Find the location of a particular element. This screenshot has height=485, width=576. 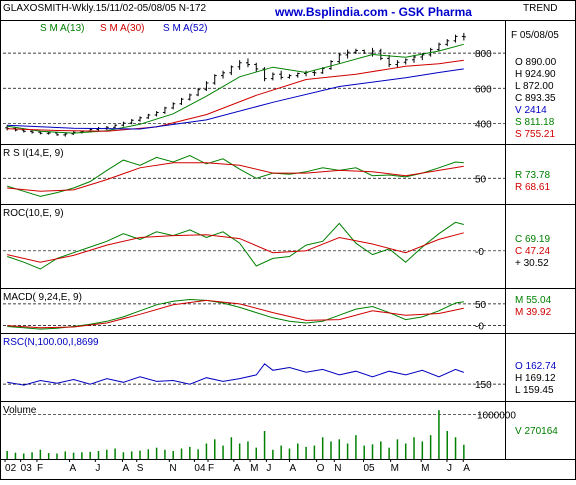

volume-tick-label: 1000000 is located at coordinates (496, 415).